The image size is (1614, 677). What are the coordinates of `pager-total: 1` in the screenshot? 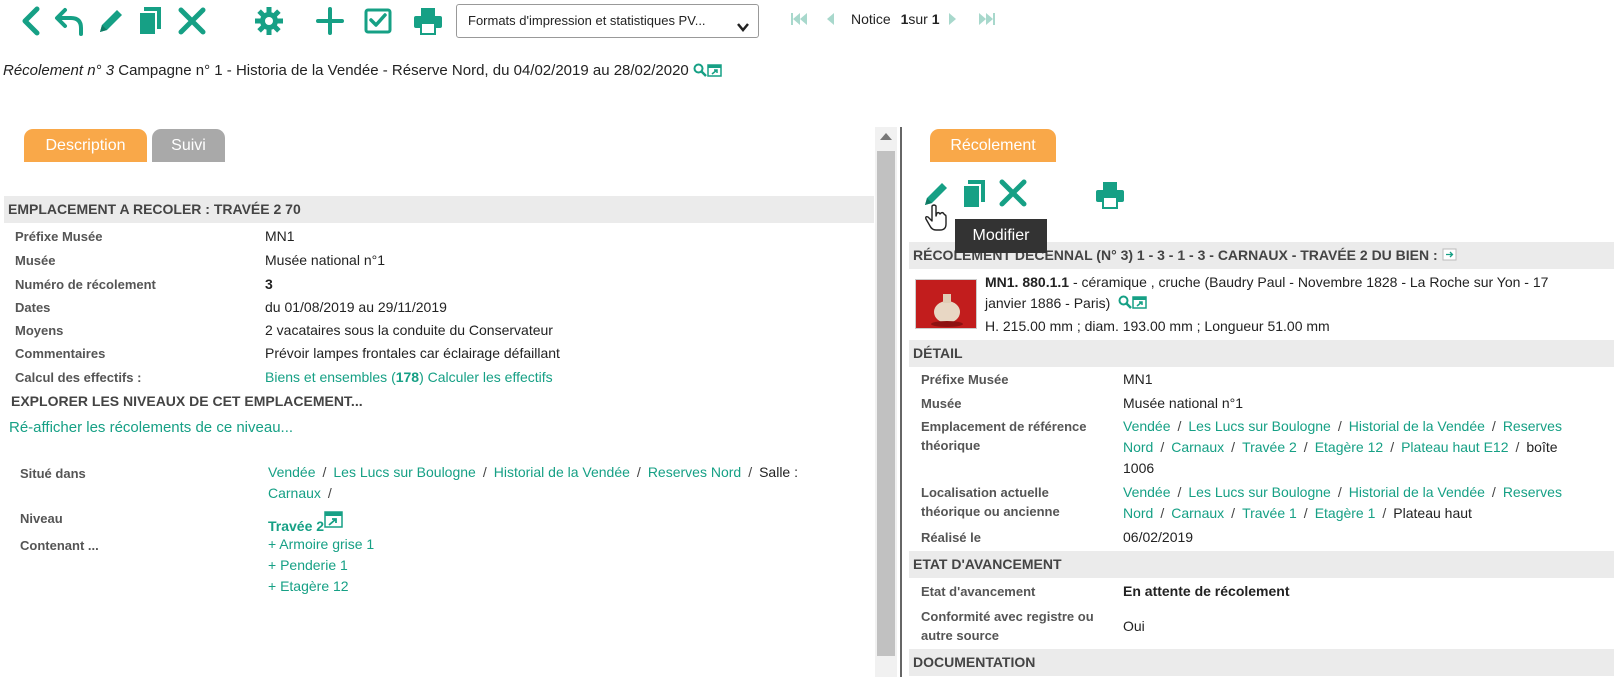 It's located at (935, 19).